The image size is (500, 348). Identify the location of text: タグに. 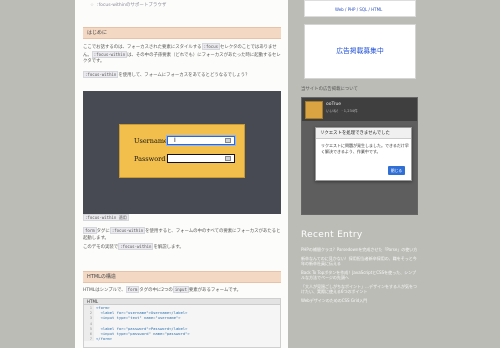
(103, 231).